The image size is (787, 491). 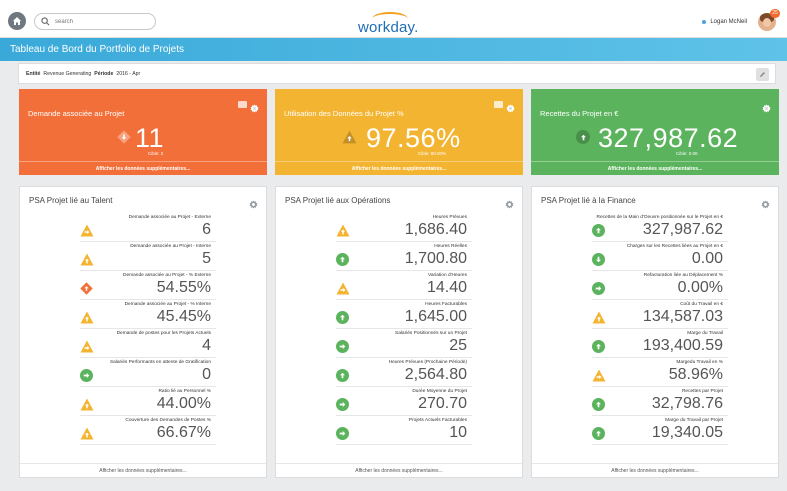 What do you see at coordinates (399, 257) in the screenshot?
I see `metric-row: Heures Réelles 1,700.80` at bounding box center [399, 257].